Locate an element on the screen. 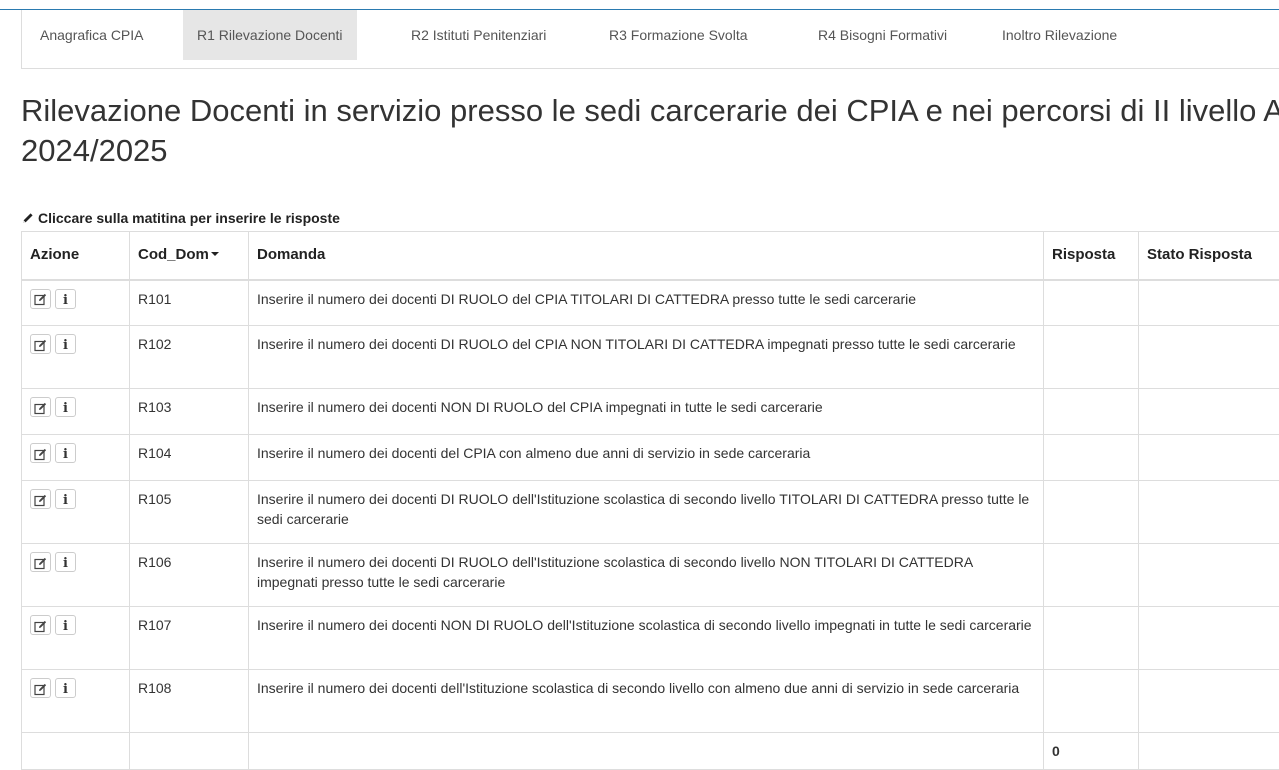 The height and width of the screenshot is (770, 1279). cell-cod-dom: R101 is located at coordinates (189, 303).